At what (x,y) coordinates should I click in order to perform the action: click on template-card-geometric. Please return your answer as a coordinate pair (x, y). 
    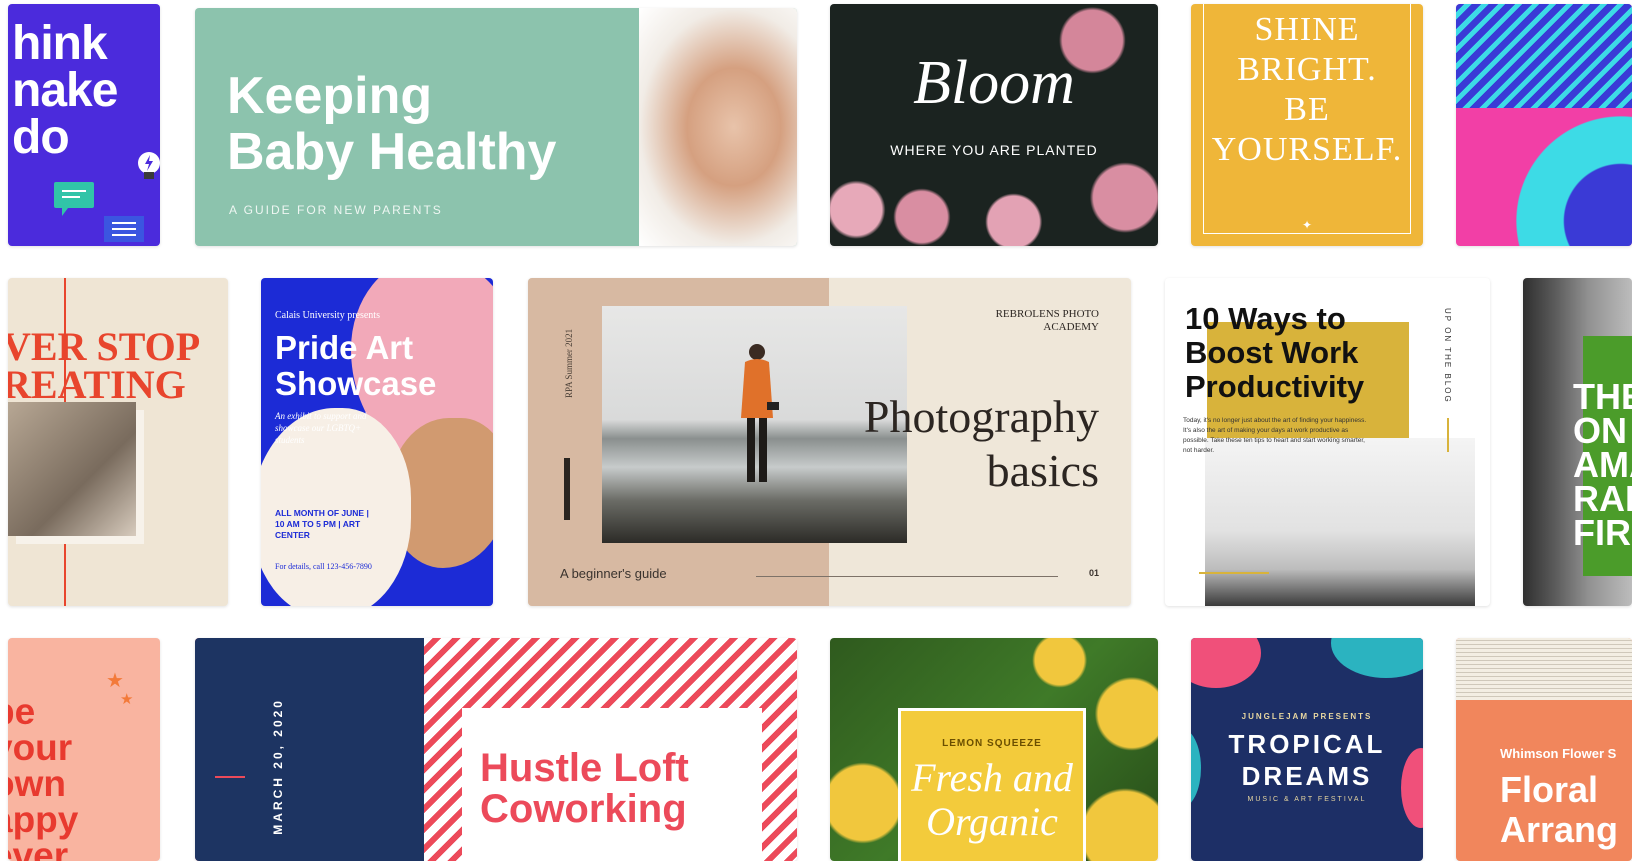
    Looking at the image, I should click on (1544, 125).